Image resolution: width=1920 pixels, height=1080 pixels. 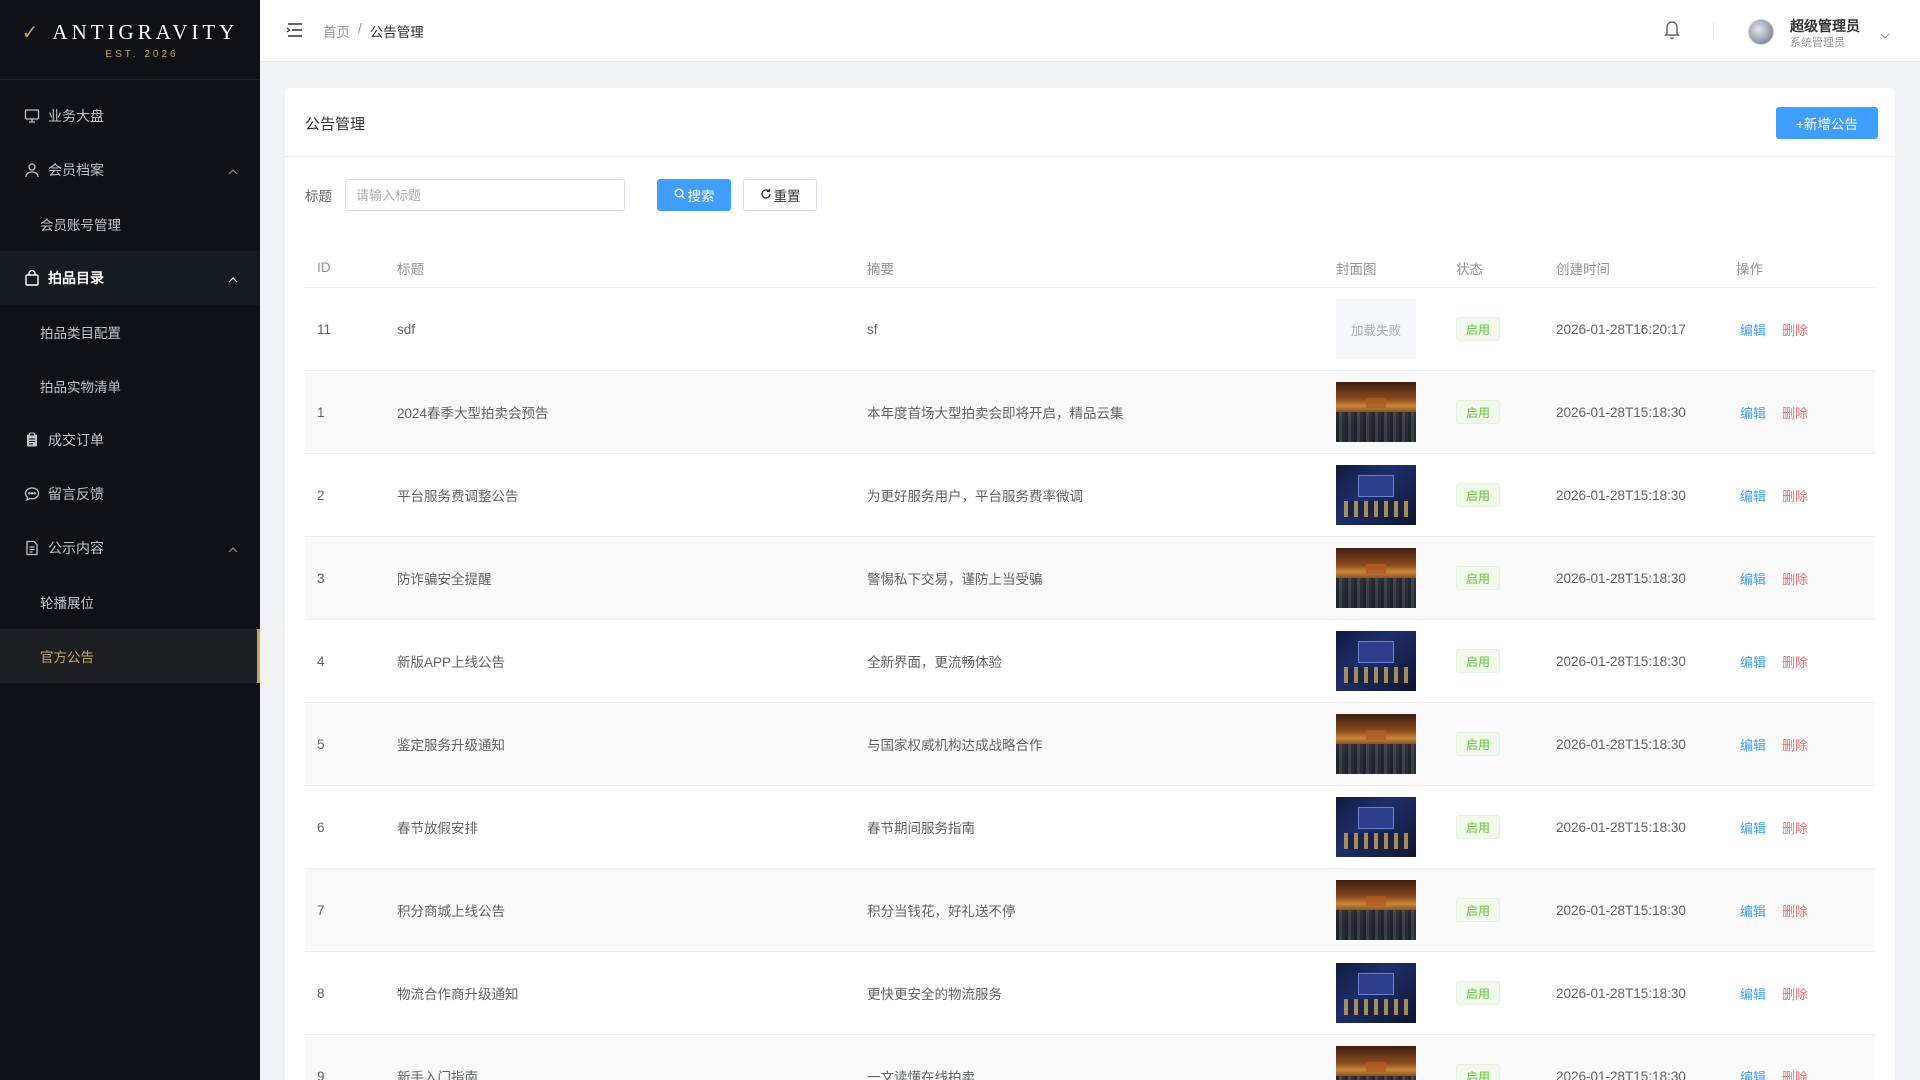 What do you see at coordinates (485, 195) in the screenshot?
I see `title-search-input` at bounding box center [485, 195].